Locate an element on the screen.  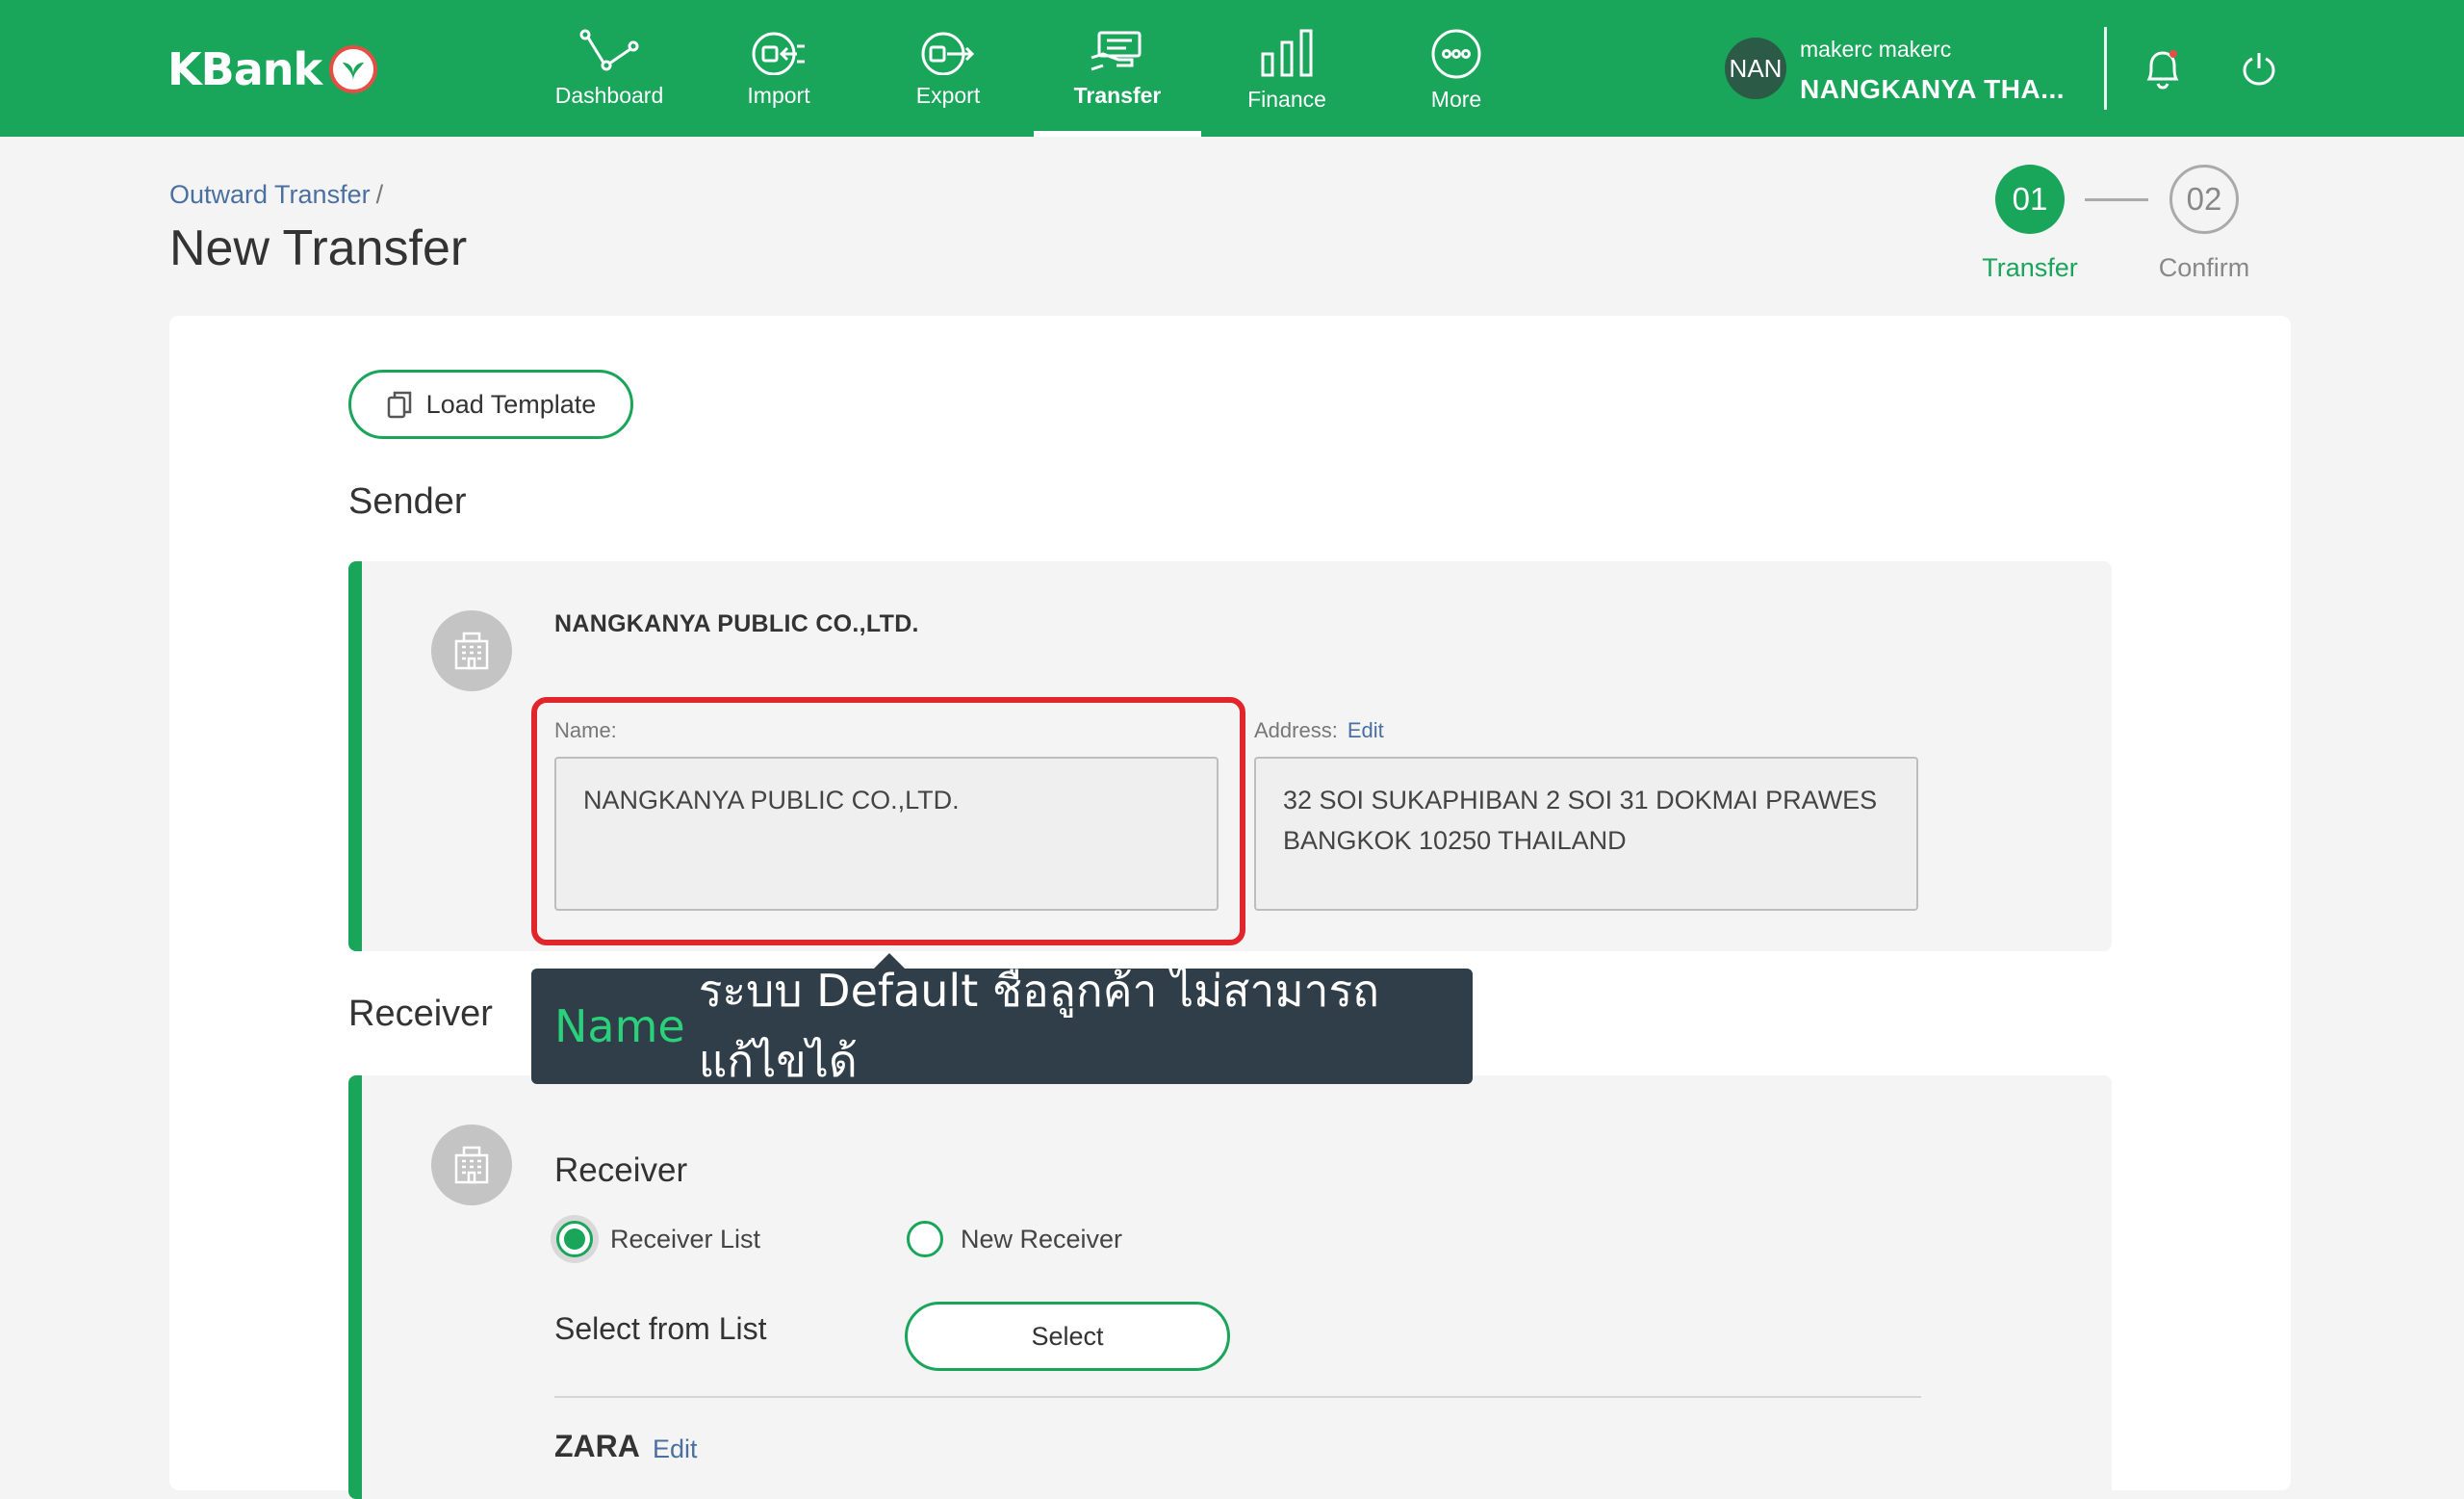
radio-receiver-list is located at coordinates (574, 1239).